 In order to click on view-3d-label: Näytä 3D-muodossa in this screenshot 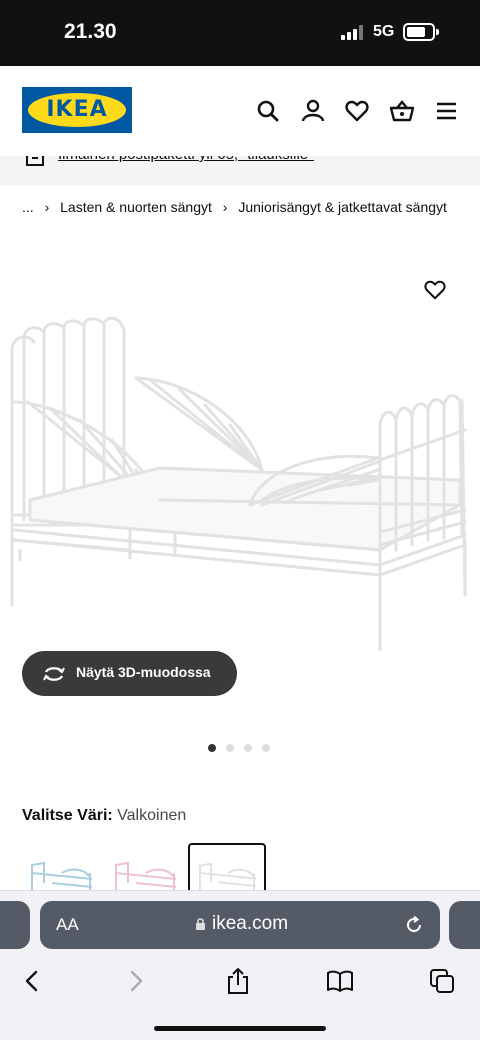, I will do `click(143, 672)`.